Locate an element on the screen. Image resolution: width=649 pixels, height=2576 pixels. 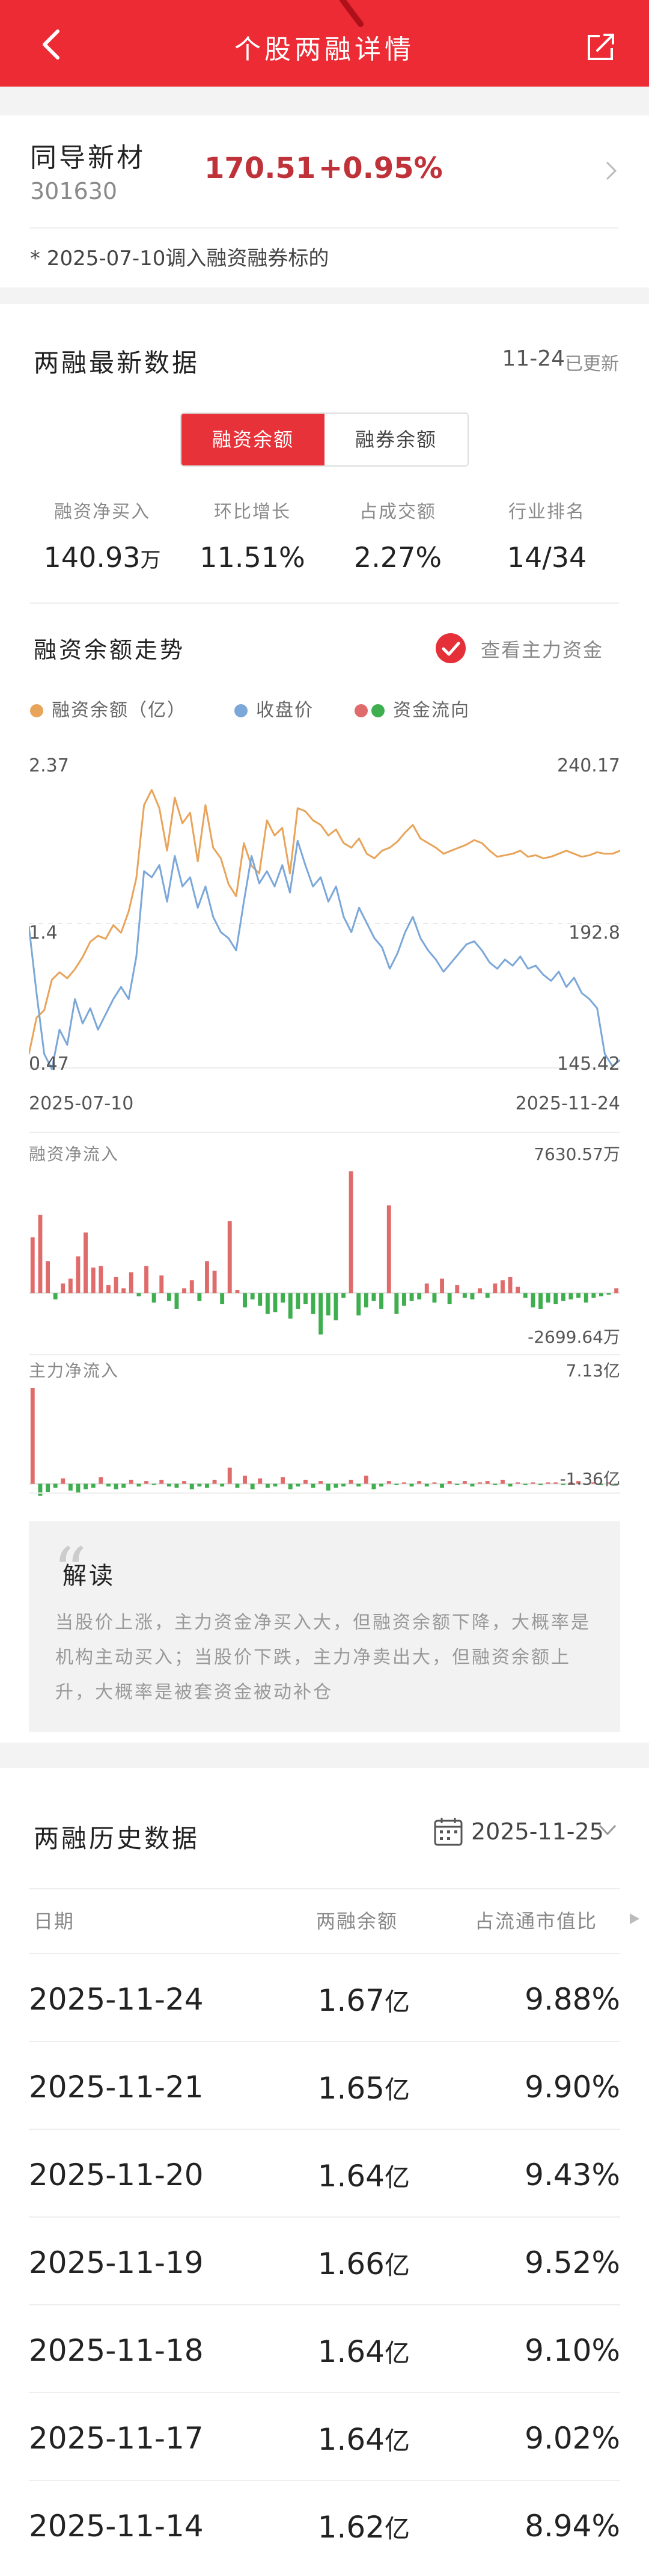
row-ratio: 9.88% is located at coordinates (573, 1999).